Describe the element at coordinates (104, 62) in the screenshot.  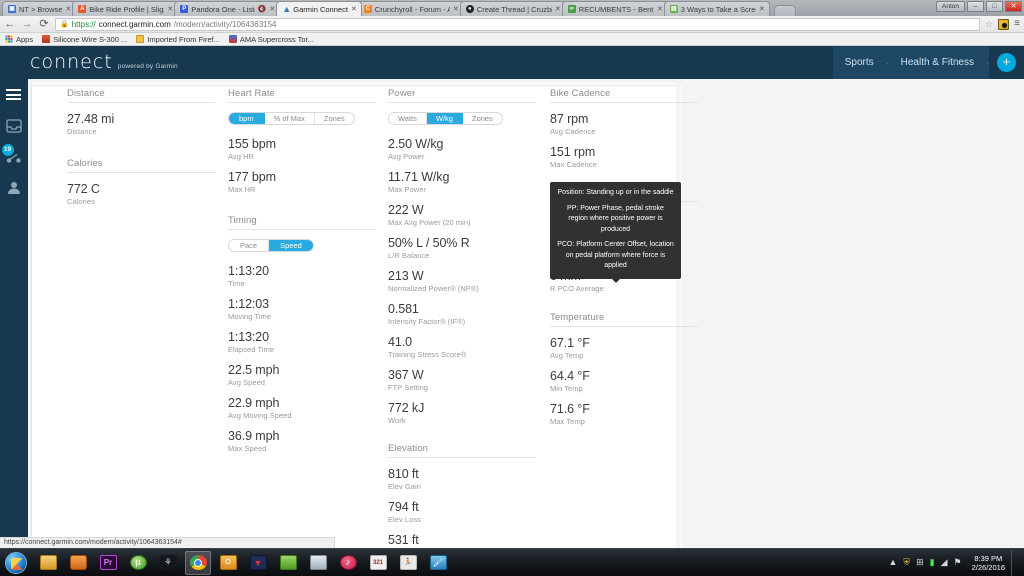
I see `app-logo: connect powered by Garmin` at that location.